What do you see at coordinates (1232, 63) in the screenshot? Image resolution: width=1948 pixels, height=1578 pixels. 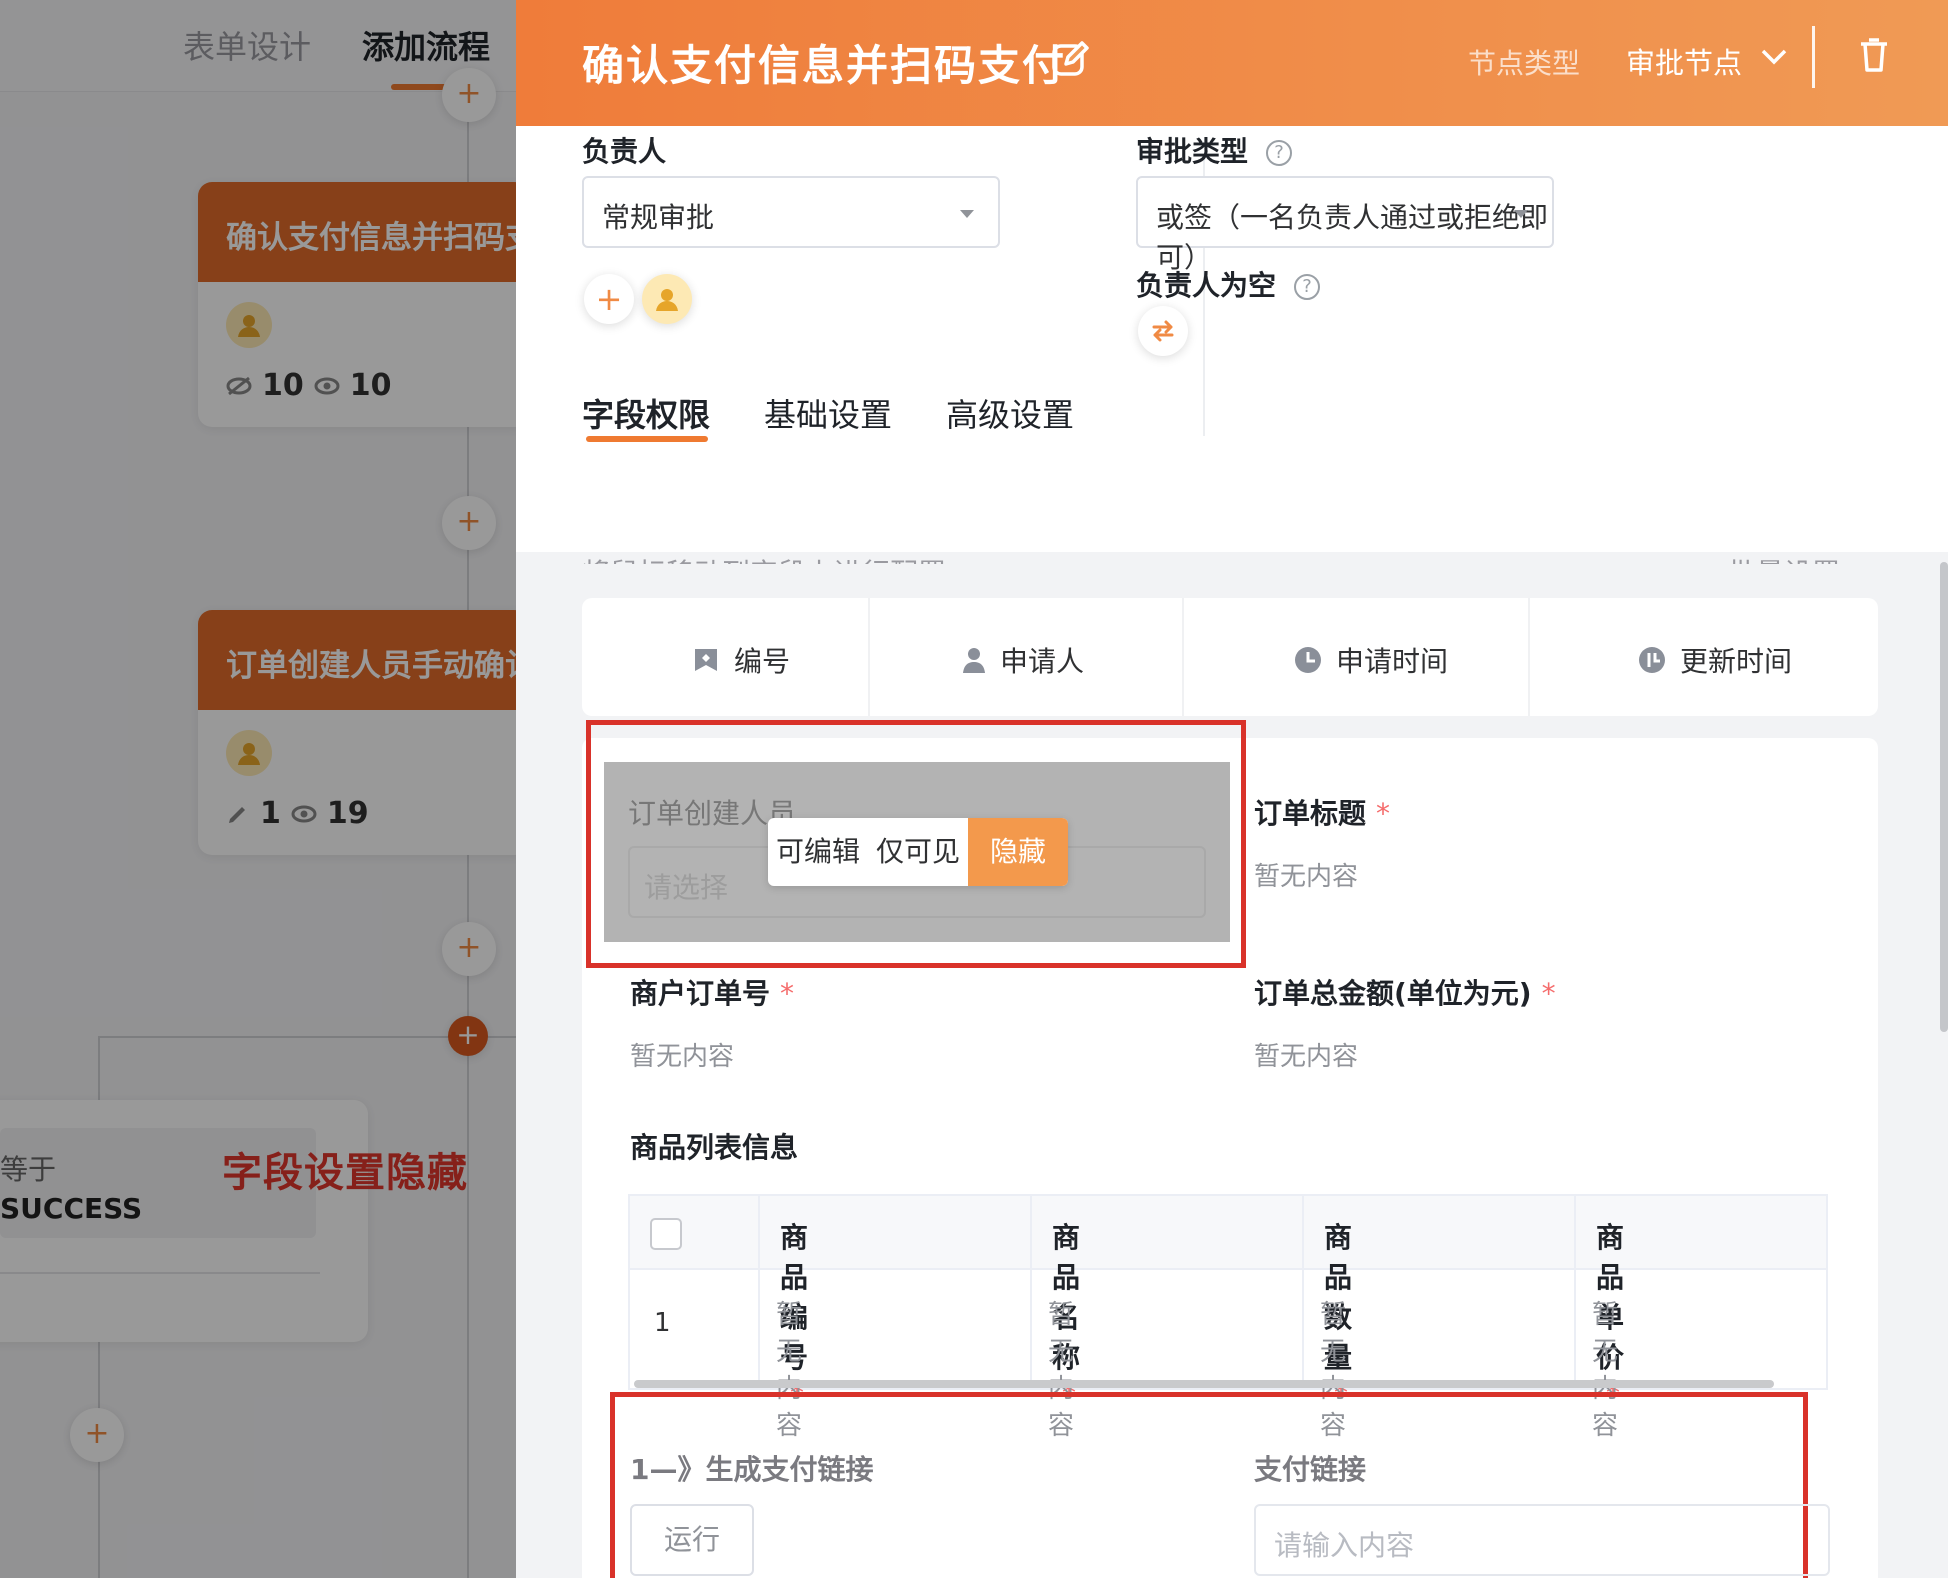 I see `drawer-header: 确认支付信息并扫码支付 节点类型 审批节点` at bounding box center [1232, 63].